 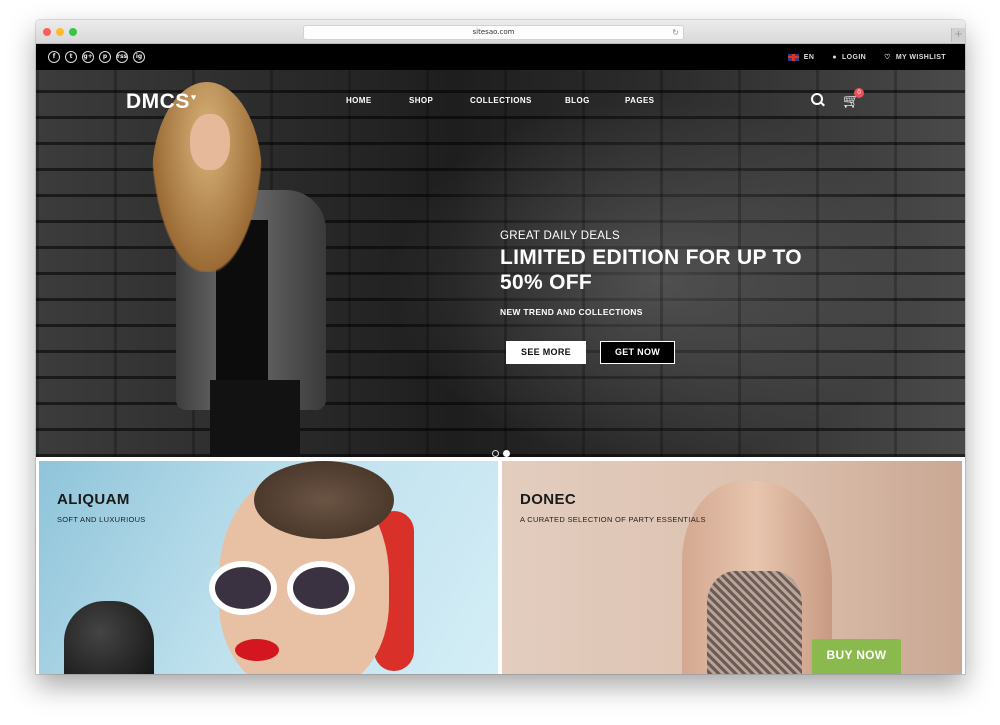 I want to click on social-links: f t g+ p rss ig, so click(x=96, y=57).